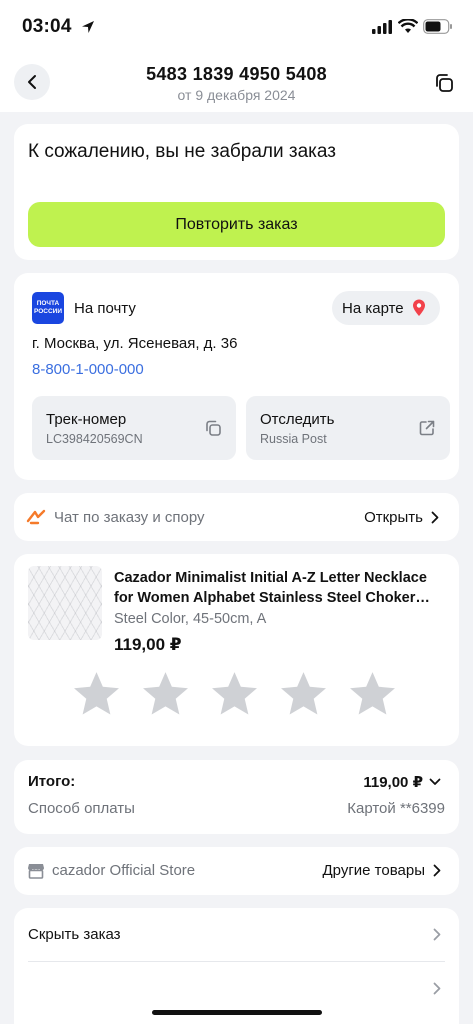 Image resolution: width=473 pixels, height=1024 pixels. I want to click on chat-label: Чат по заказу и спору, so click(129, 517).